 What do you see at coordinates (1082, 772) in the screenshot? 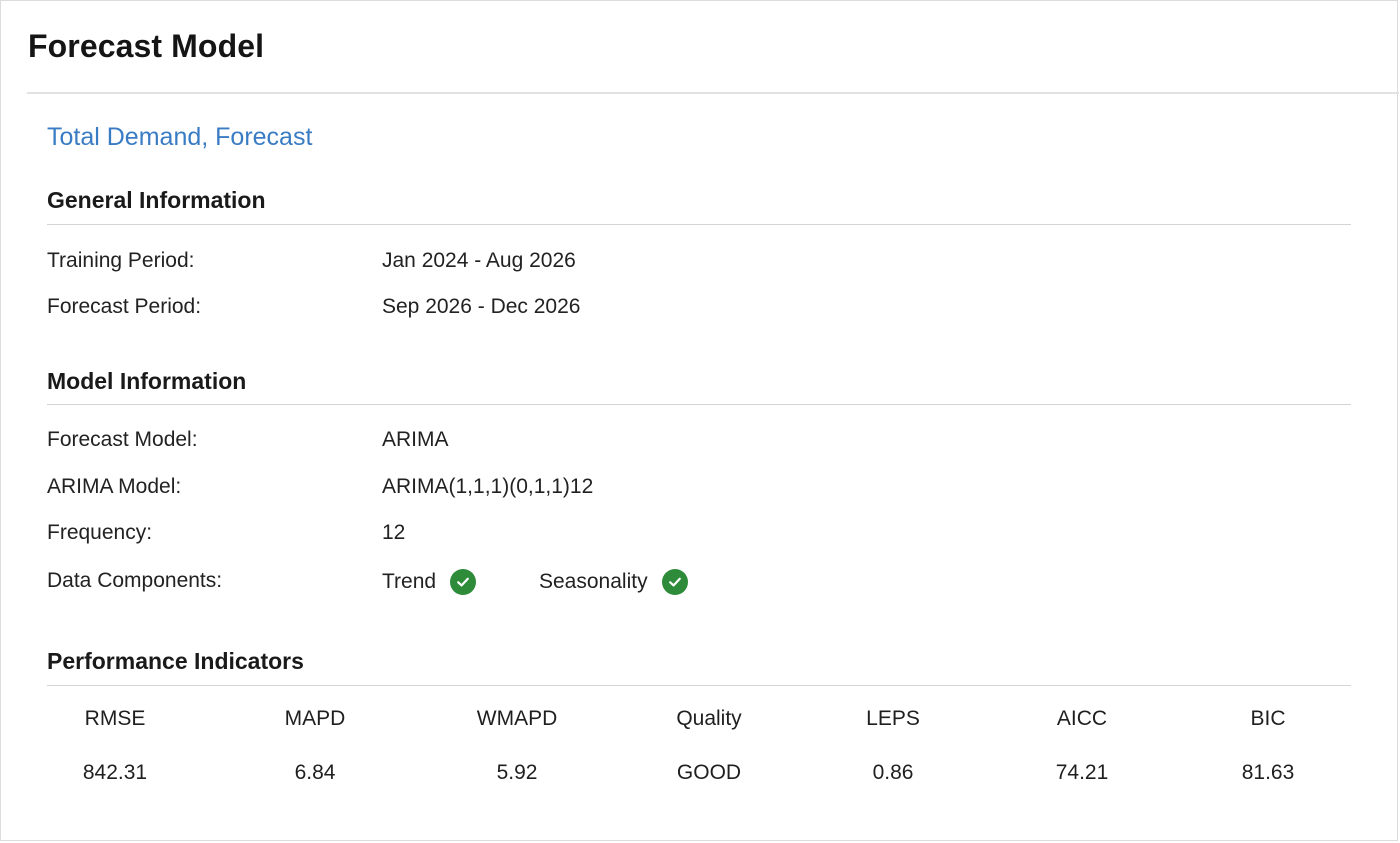
I see `metric-value-aicc: 74.21` at bounding box center [1082, 772].